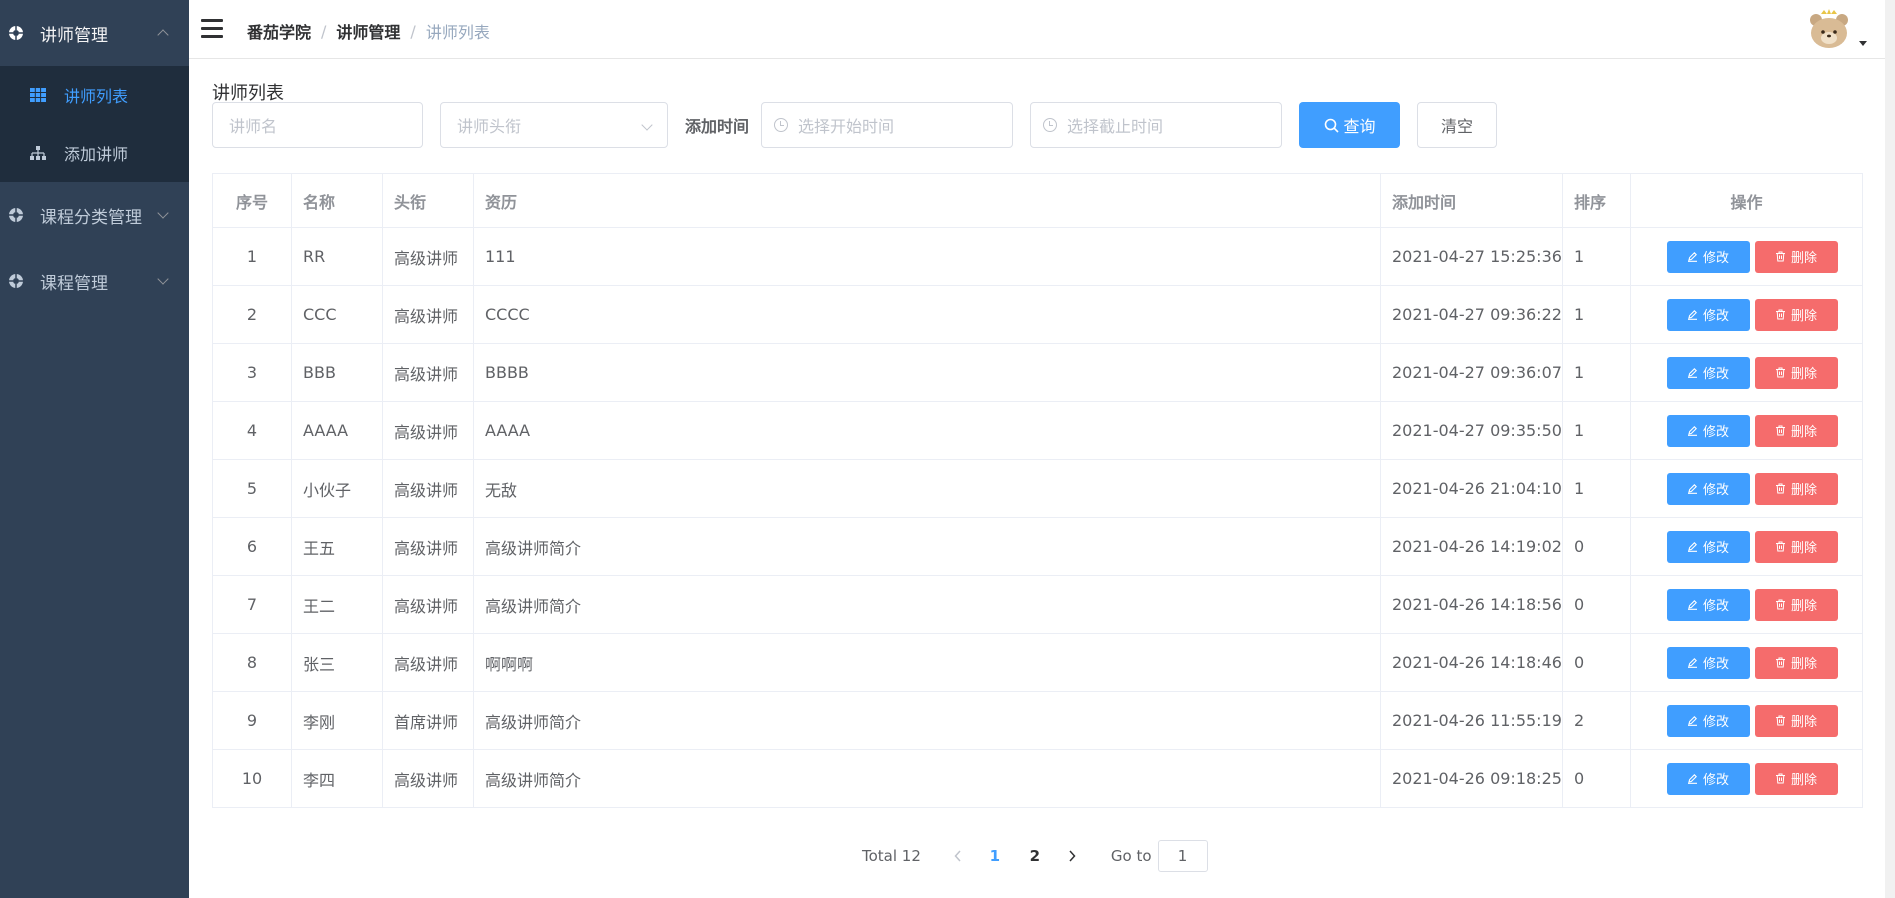  I want to click on menu-title-teacher: 讲师管理, so click(94, 33).